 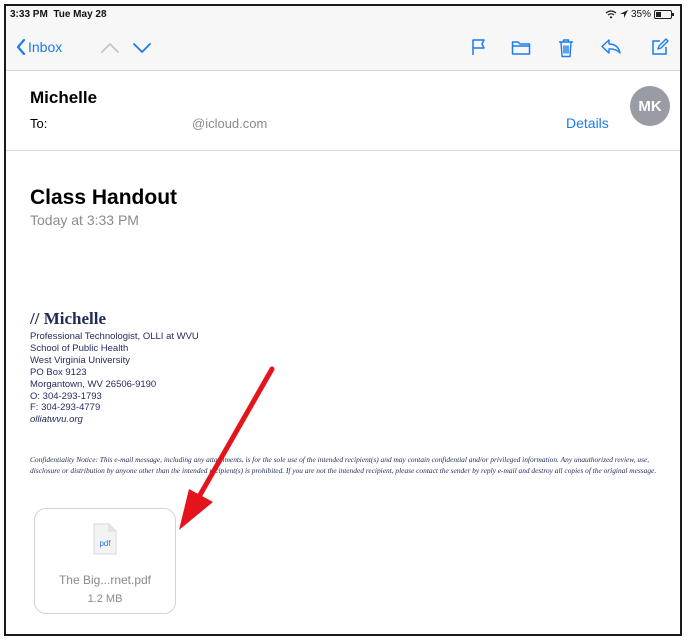 I want to click on chevron-down-icon, so click(x=142, y=48).